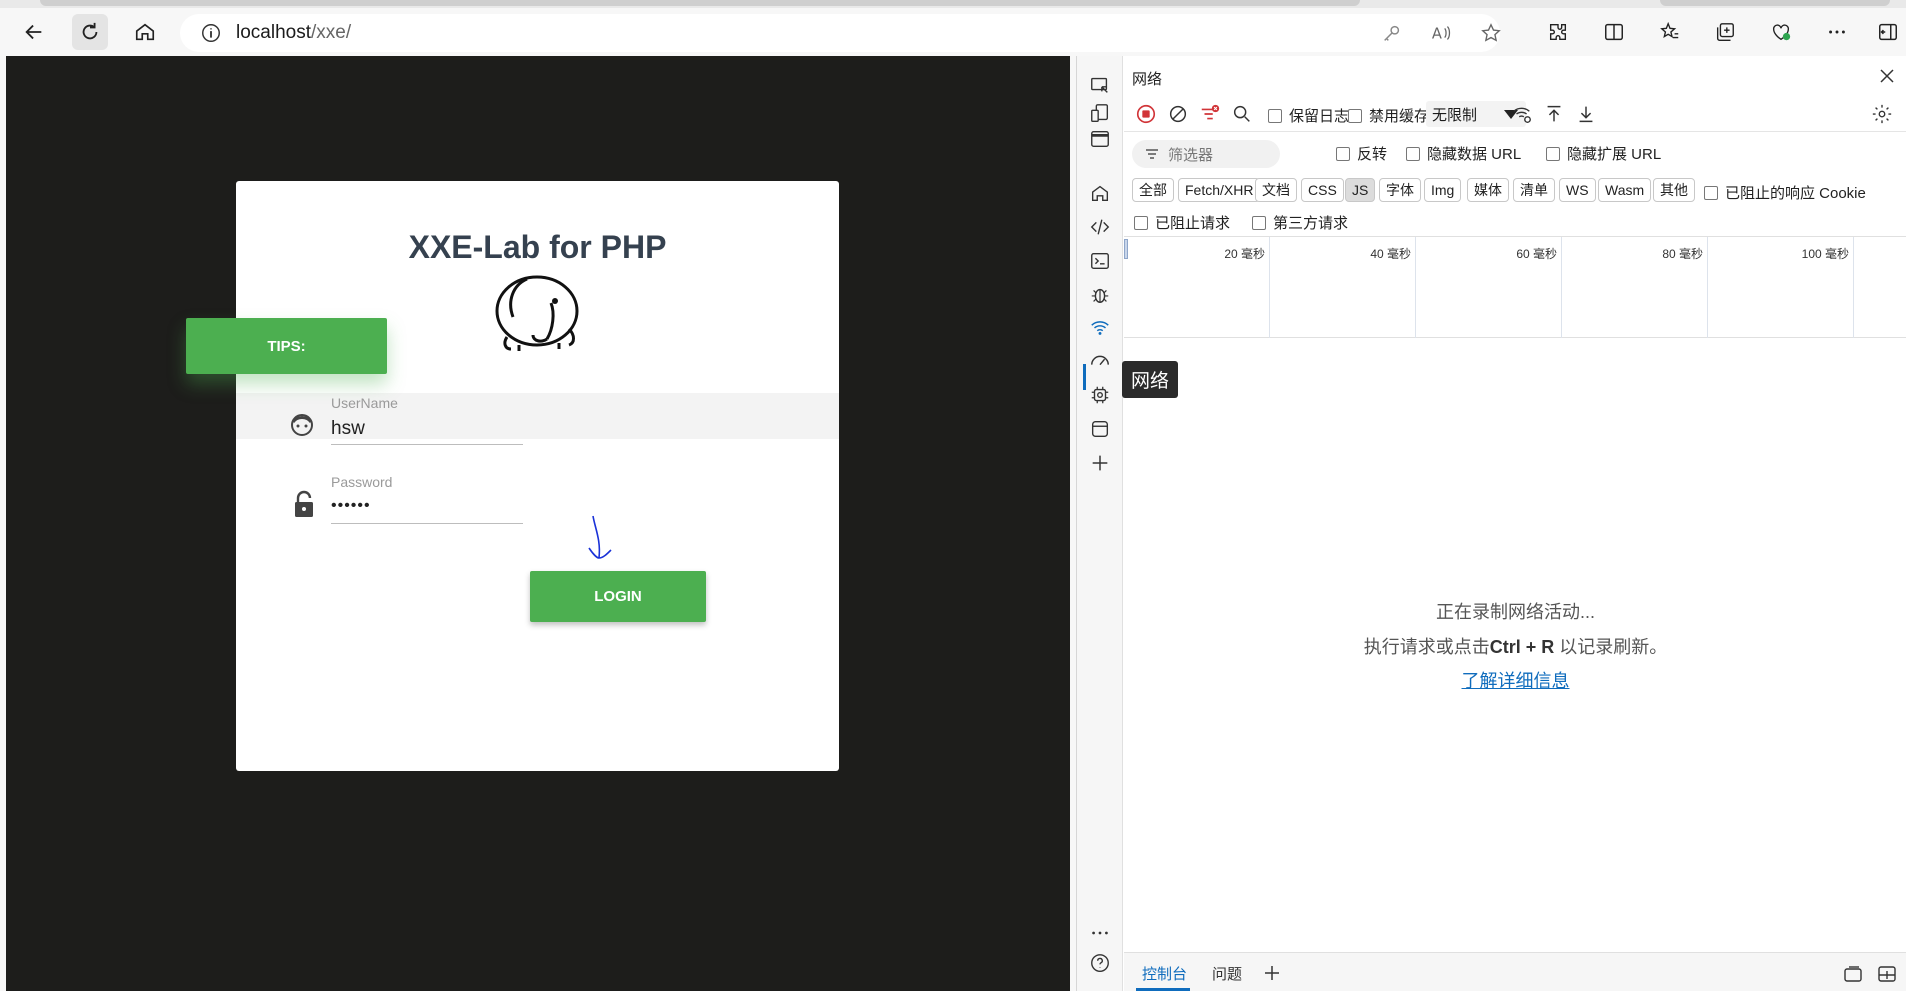  I want to click on refresh-button, so click(90, 32).